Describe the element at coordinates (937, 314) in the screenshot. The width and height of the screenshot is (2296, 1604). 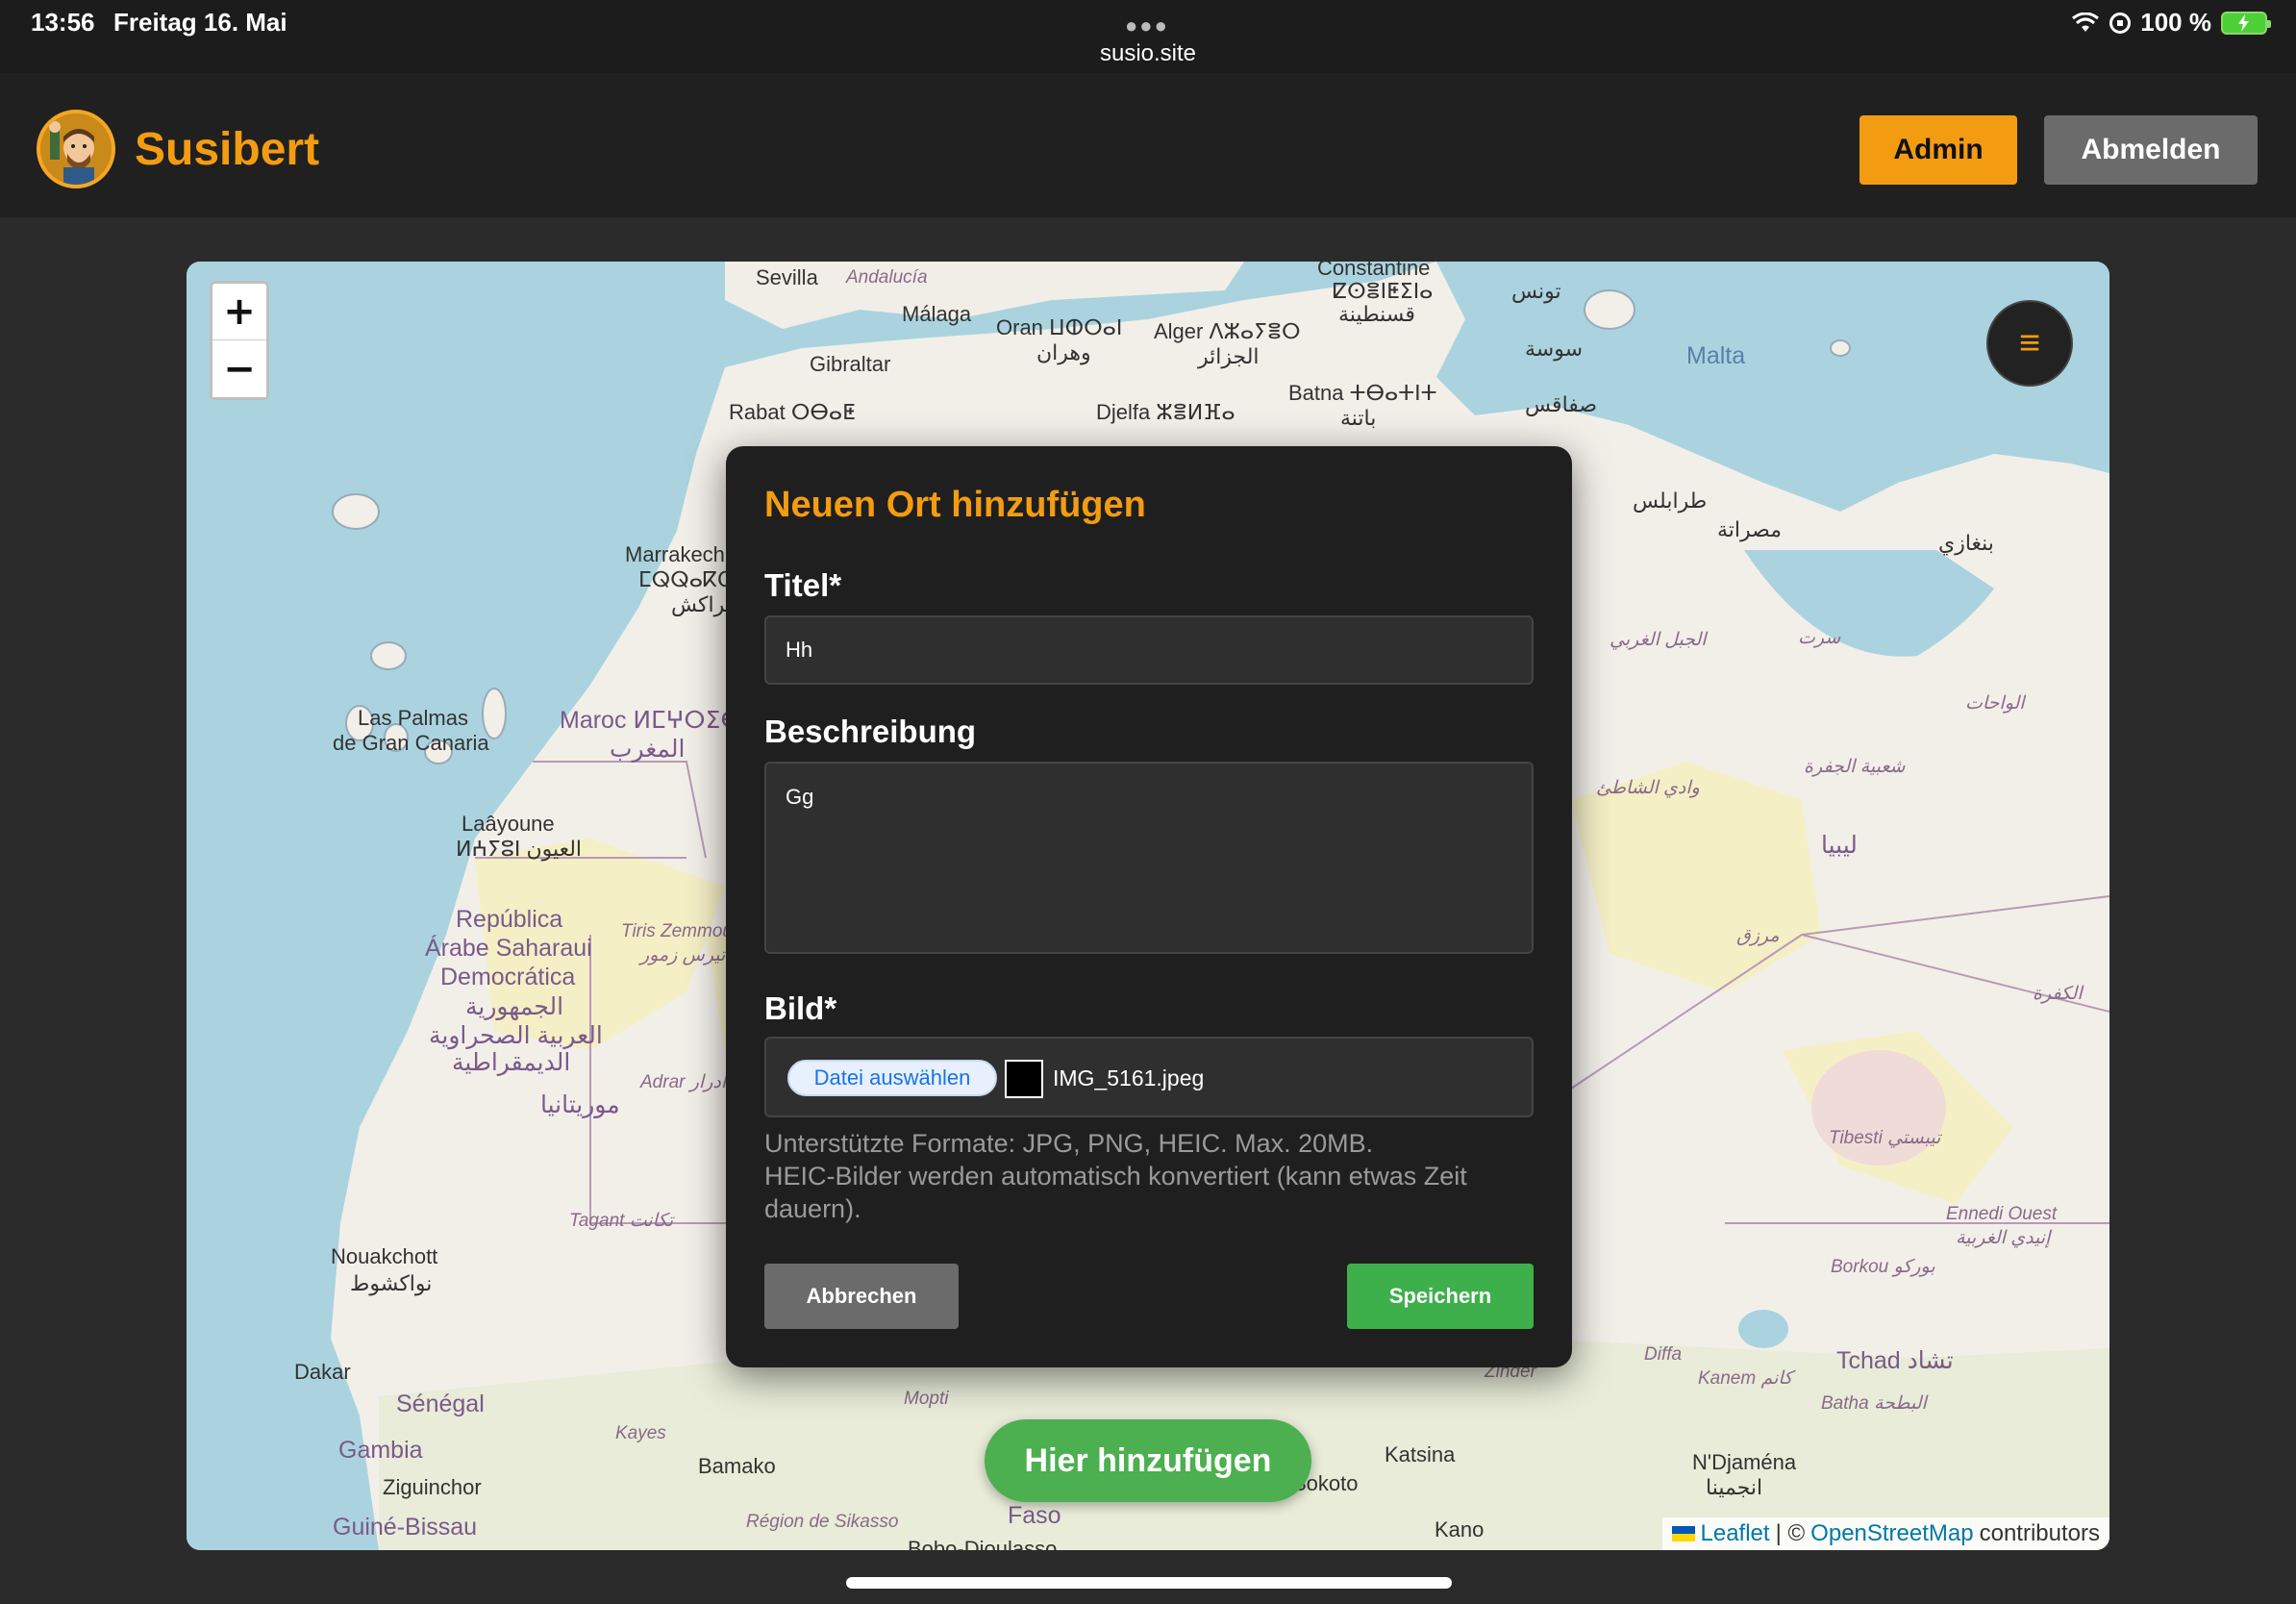
I see `map-label: Málaga` at that location.